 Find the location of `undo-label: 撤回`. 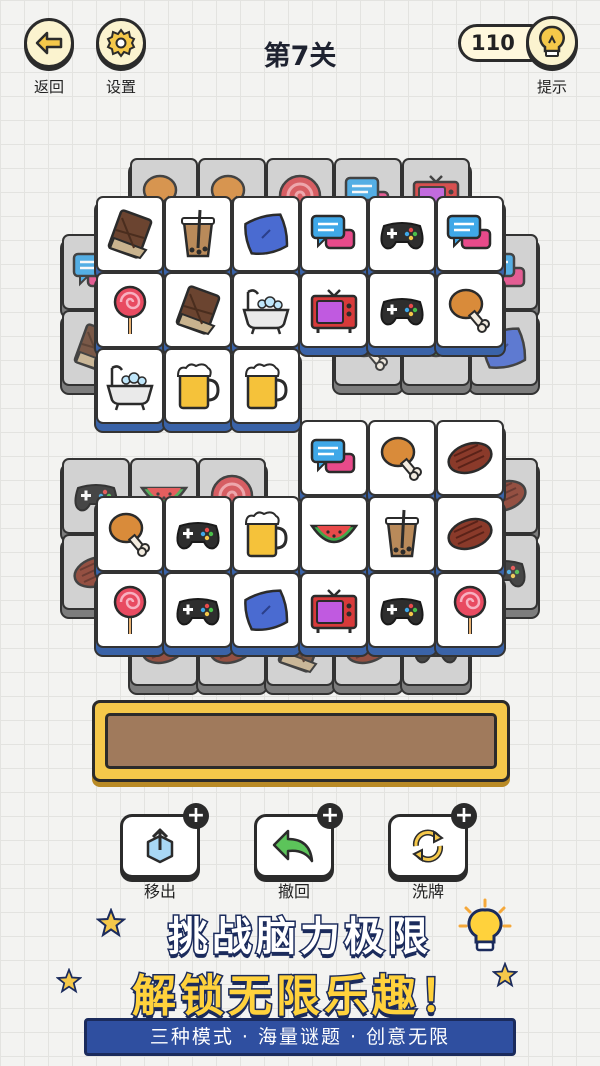

undo-label: 撤回 is located at coordinates (293, 891).